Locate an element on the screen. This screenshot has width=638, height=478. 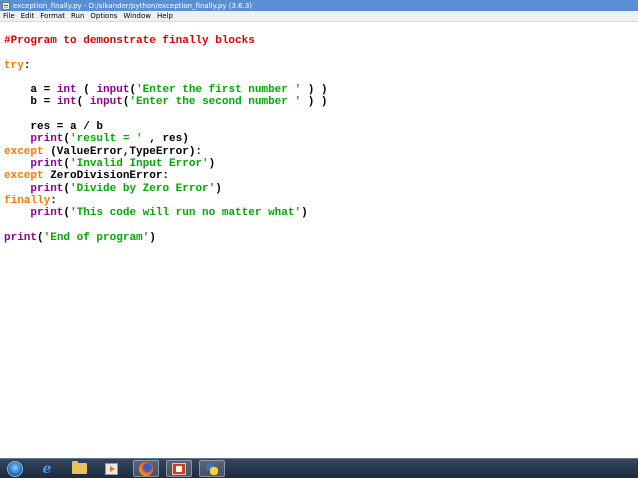
start-orb-icon is located at coordinates (15, 468).